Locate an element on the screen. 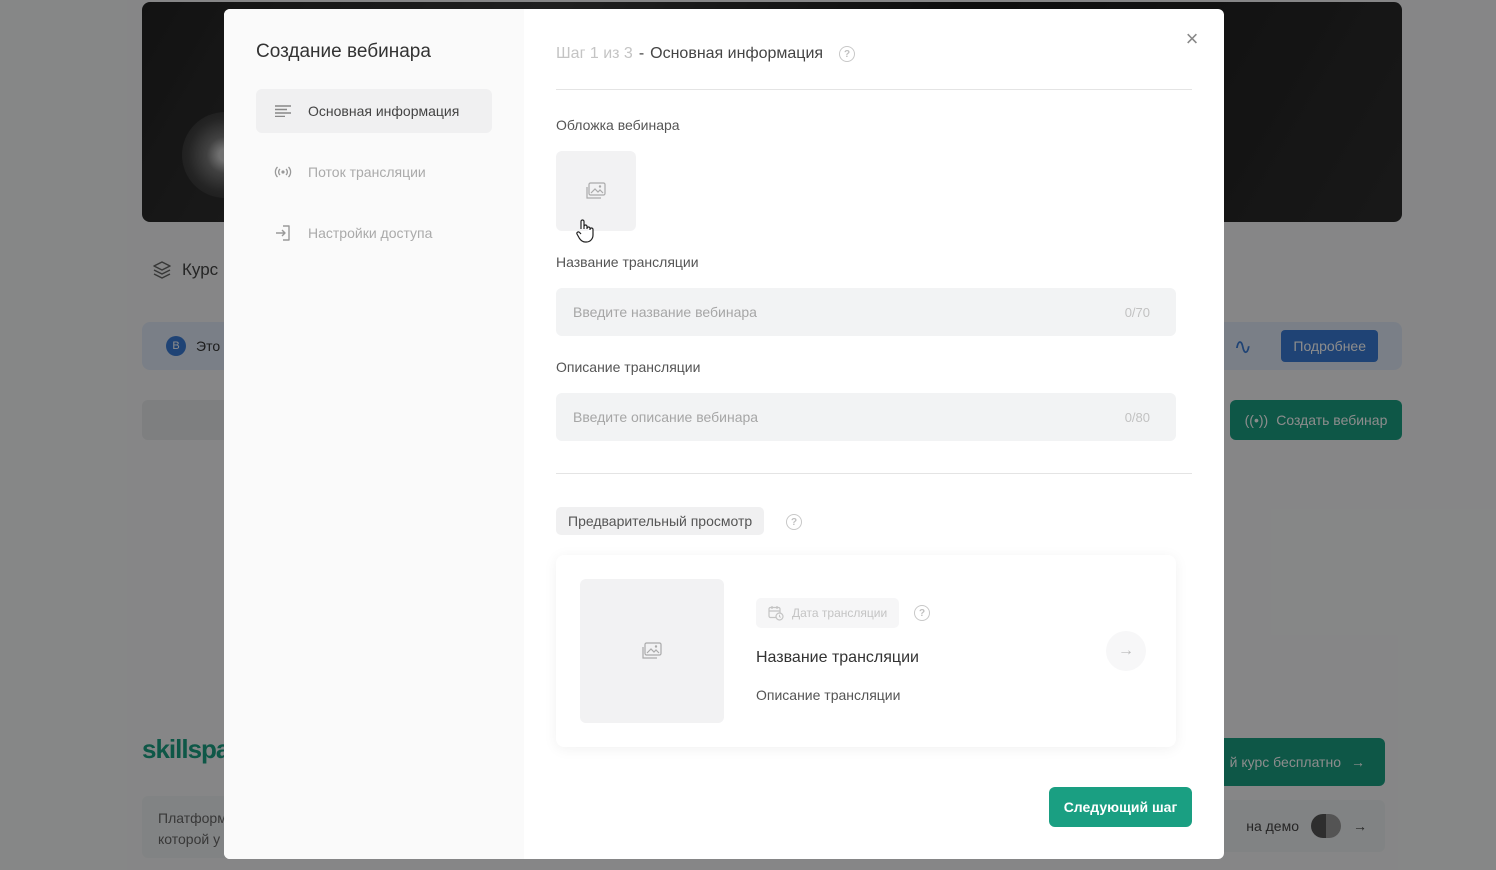  preview-label: Предварительный просмотр is located at coordinates (660, 521).